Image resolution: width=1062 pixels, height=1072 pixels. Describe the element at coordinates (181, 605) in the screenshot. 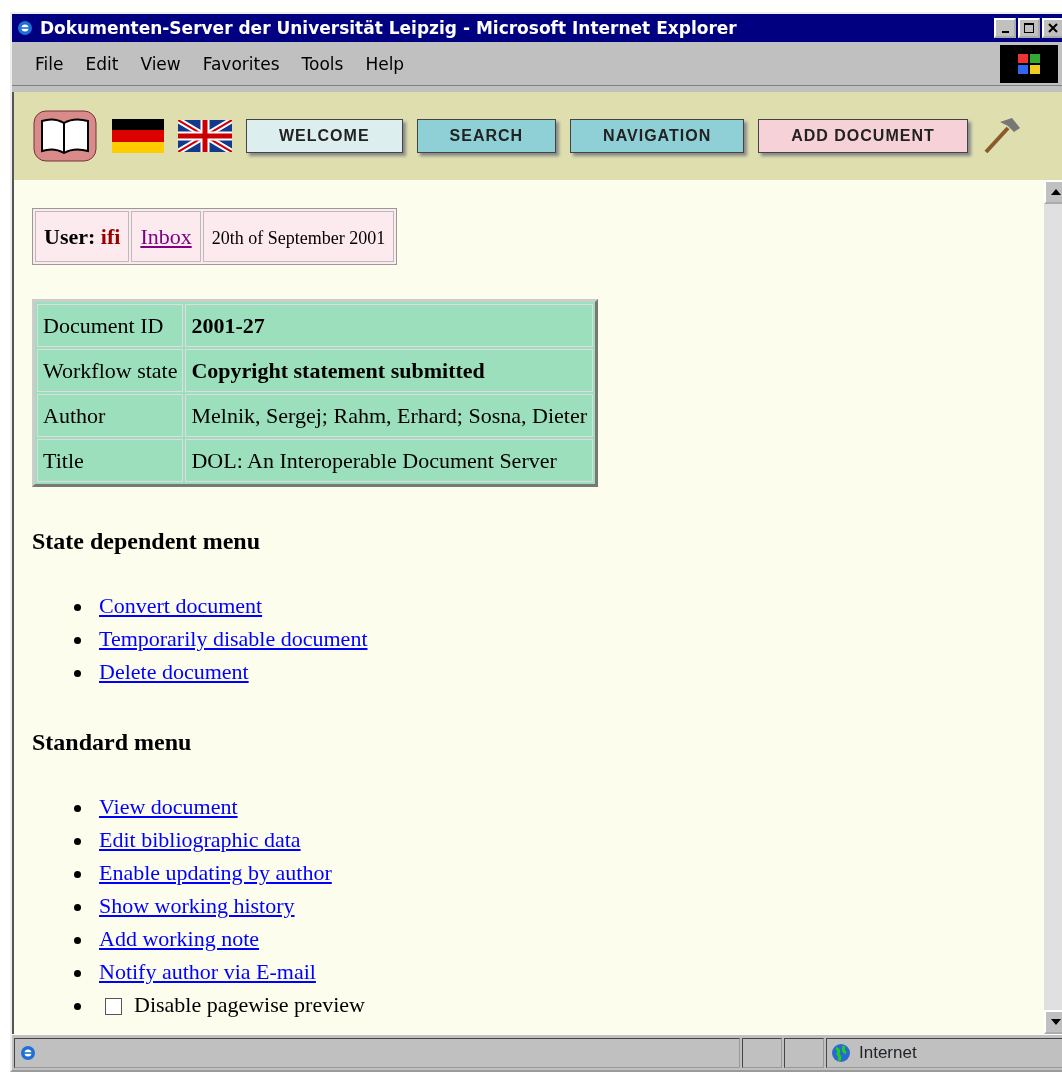

I see `menu-link: Convert document` at that location.